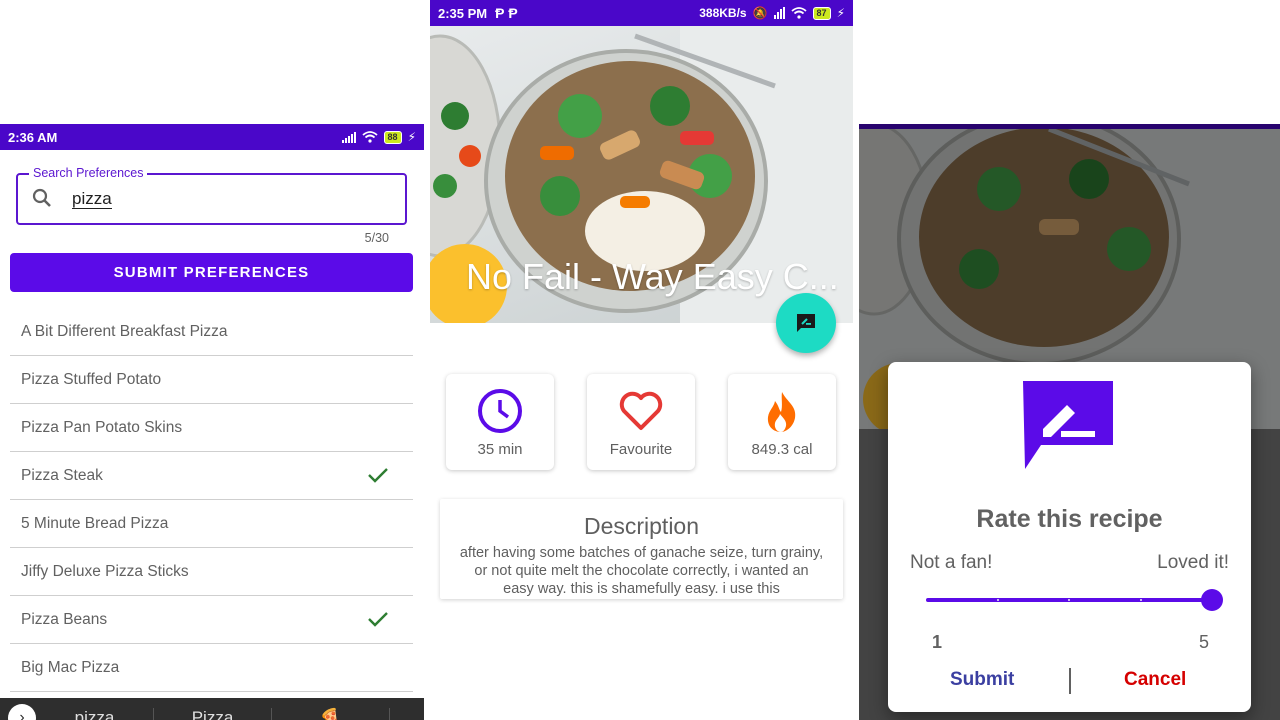 This screenshot has height=720, width=1280. What do you see at coordinates (22, 712) in the screenshot?
I see `keyboard-expand-icon: ›` at bounding box center [22, 712].